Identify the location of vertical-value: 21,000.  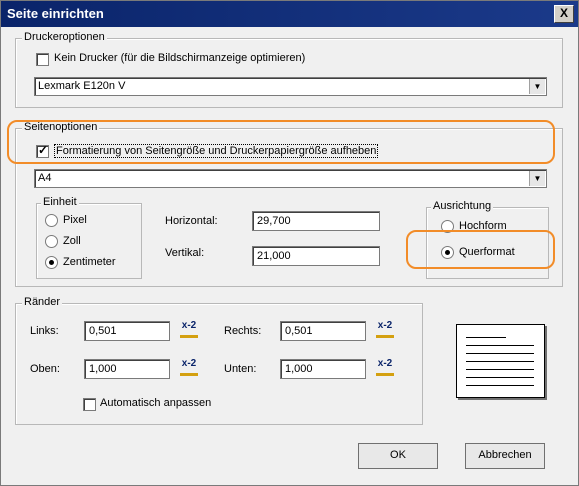
(274, 256).